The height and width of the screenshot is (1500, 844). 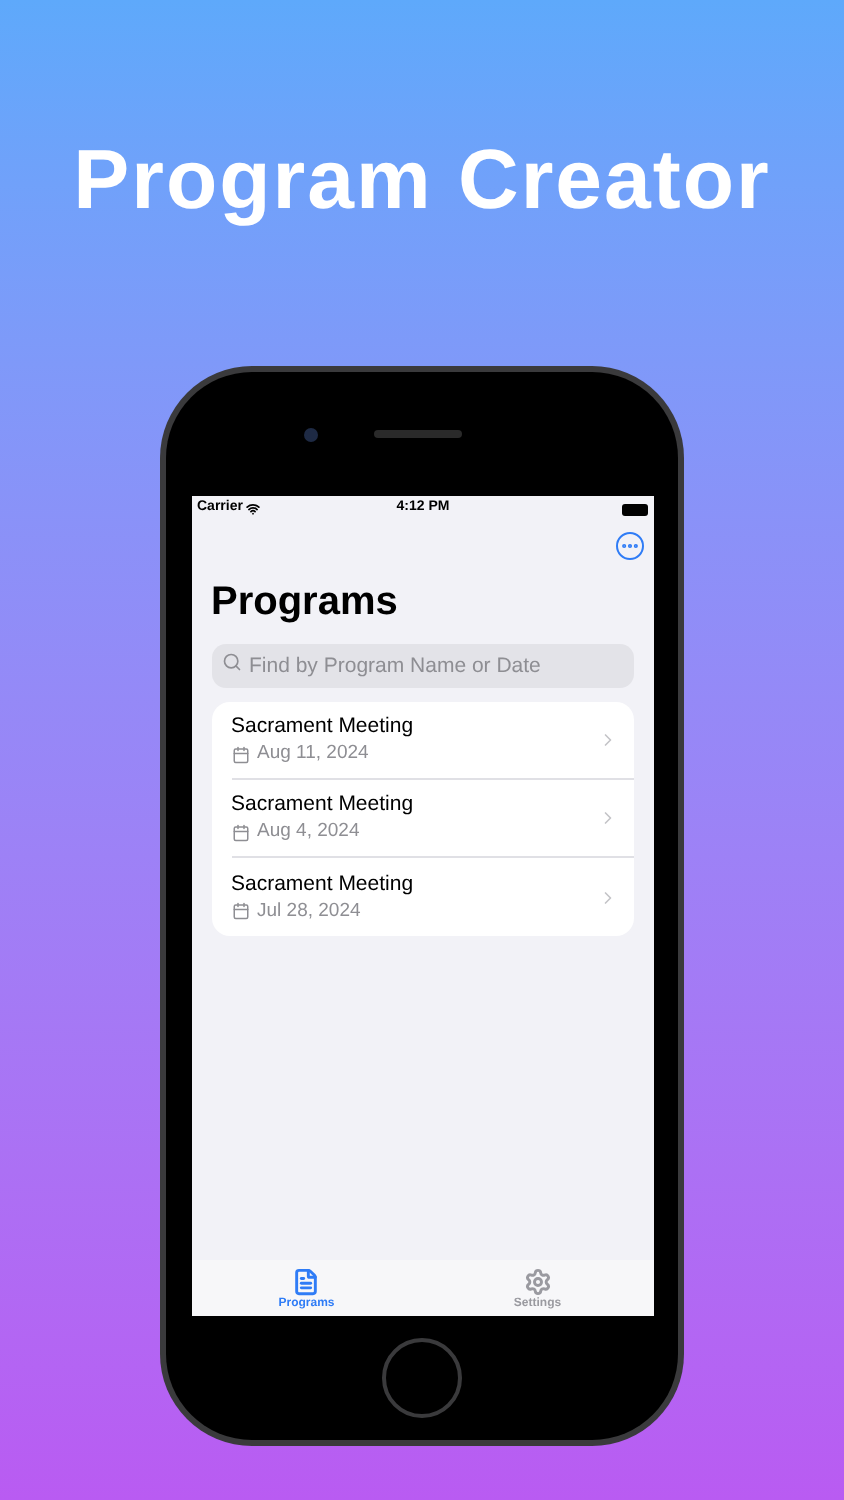 I want to click on program-row: Sacrament Meeting Aug 4, 2024, so click(x=432, y=819).